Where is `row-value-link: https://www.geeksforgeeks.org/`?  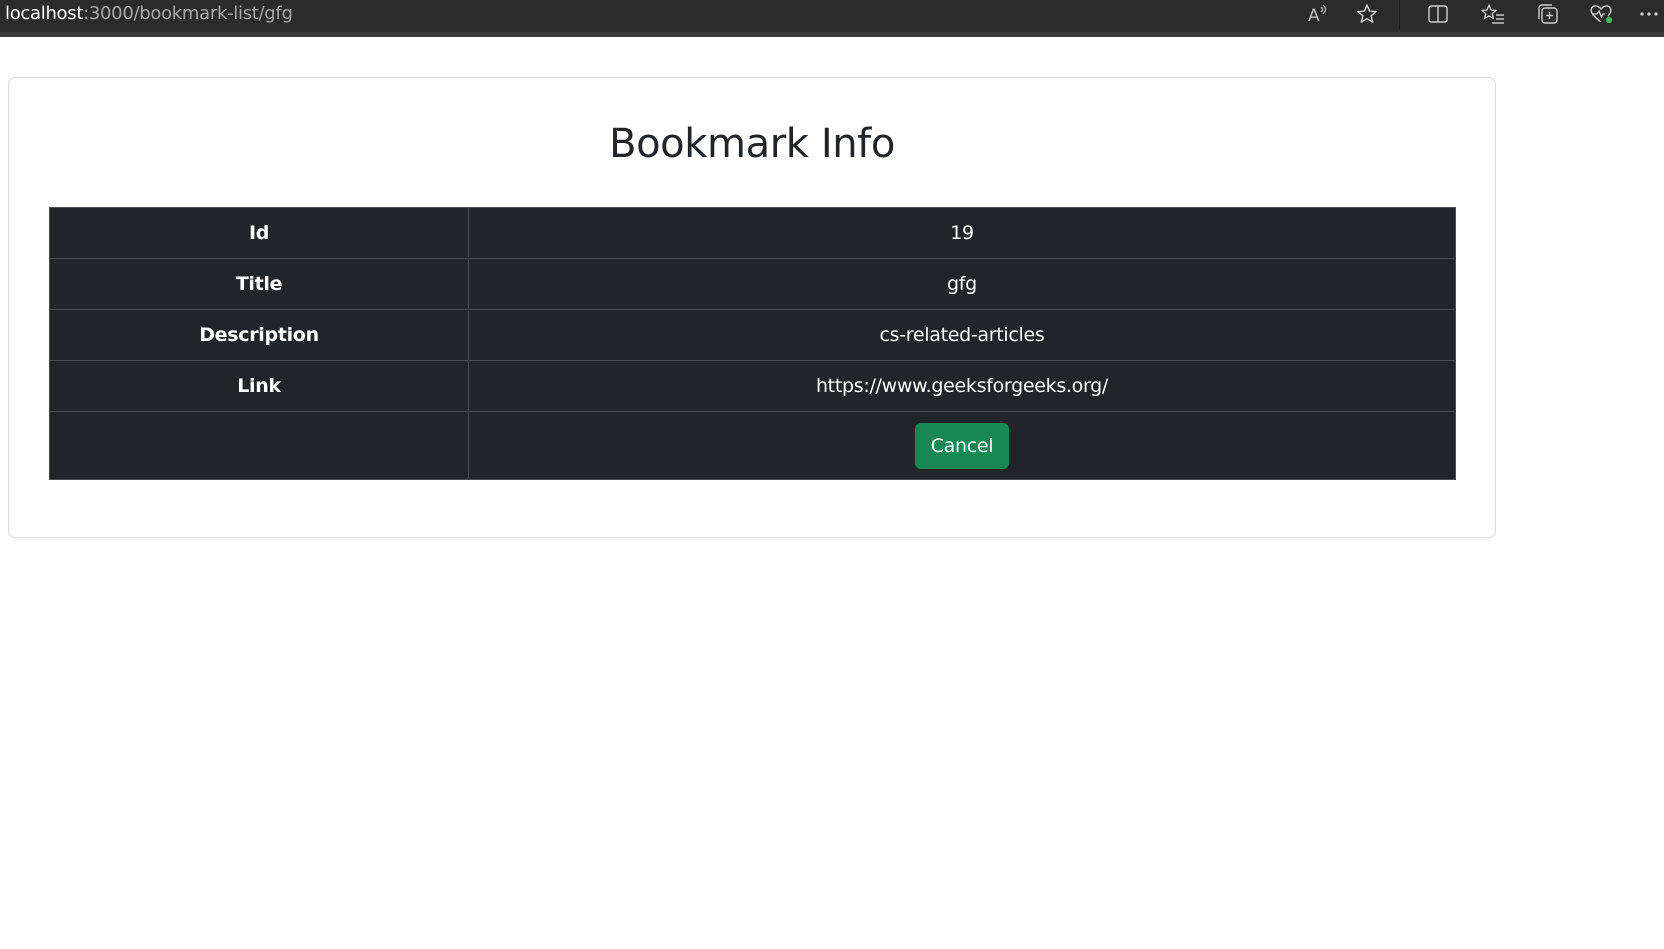
row-value-link: https://www.geeksforgeeks.org/ is located at coordinates (962, 386).